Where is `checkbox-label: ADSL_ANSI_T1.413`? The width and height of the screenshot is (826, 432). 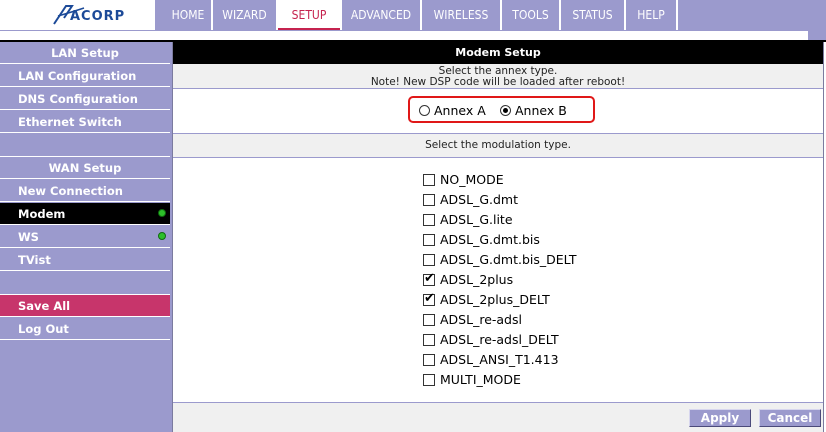
checkbox-label: ADSL_ANSI_T1.413 is located at coordinates (499, 359).